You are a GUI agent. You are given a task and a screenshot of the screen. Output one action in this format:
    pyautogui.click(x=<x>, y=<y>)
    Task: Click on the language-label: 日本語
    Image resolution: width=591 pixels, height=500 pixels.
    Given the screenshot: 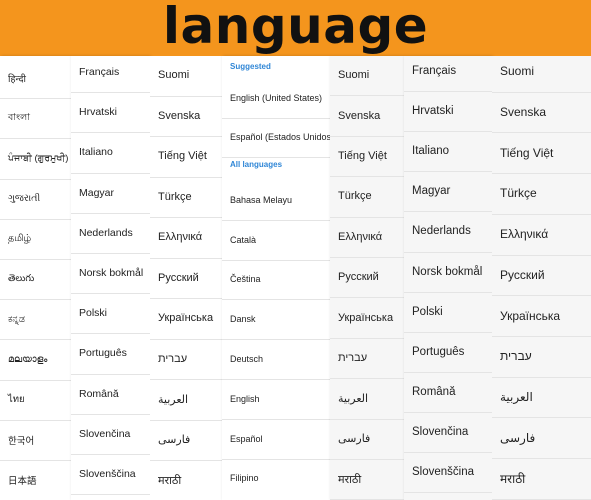 What is the action you would take?
    pyautogui.click(x=22, y=482)
    